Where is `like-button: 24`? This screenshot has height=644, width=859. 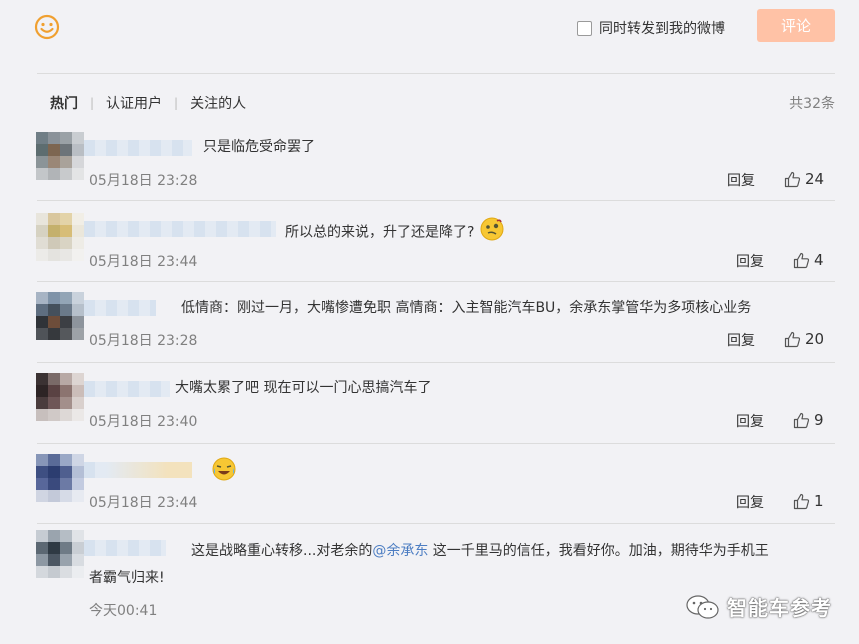
like-button: 24 is located at coordinates (804, 179).